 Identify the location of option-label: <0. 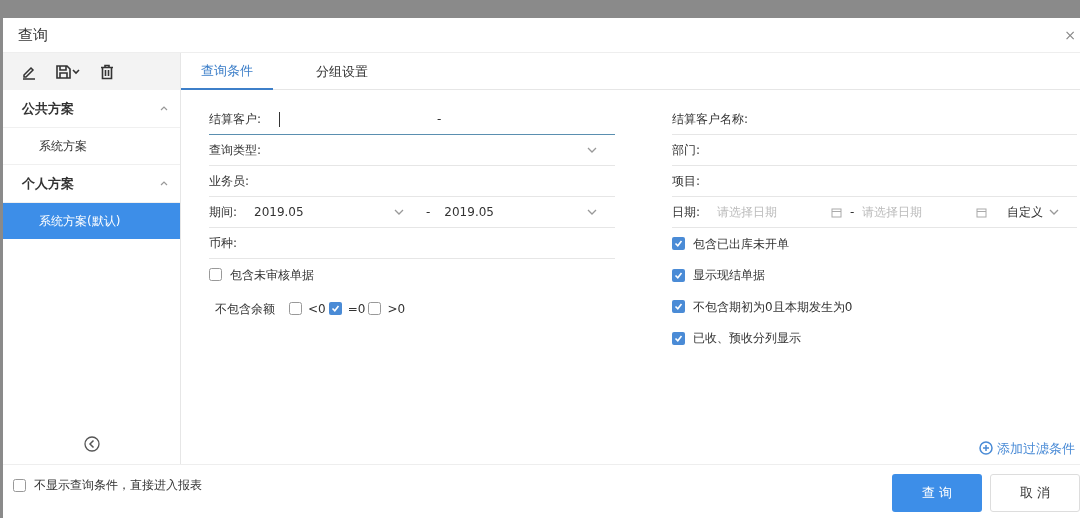
(317, 309).